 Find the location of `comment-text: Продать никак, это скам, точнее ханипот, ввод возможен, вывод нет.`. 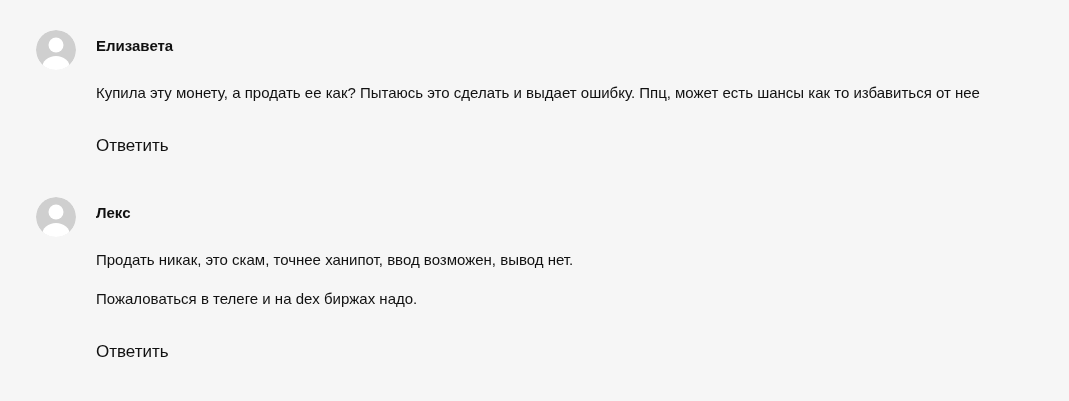

comment-text: Продать никак, это скам, точнее ханипот, ввод возможен, вывод нет. is located at coordinates (335, 260).